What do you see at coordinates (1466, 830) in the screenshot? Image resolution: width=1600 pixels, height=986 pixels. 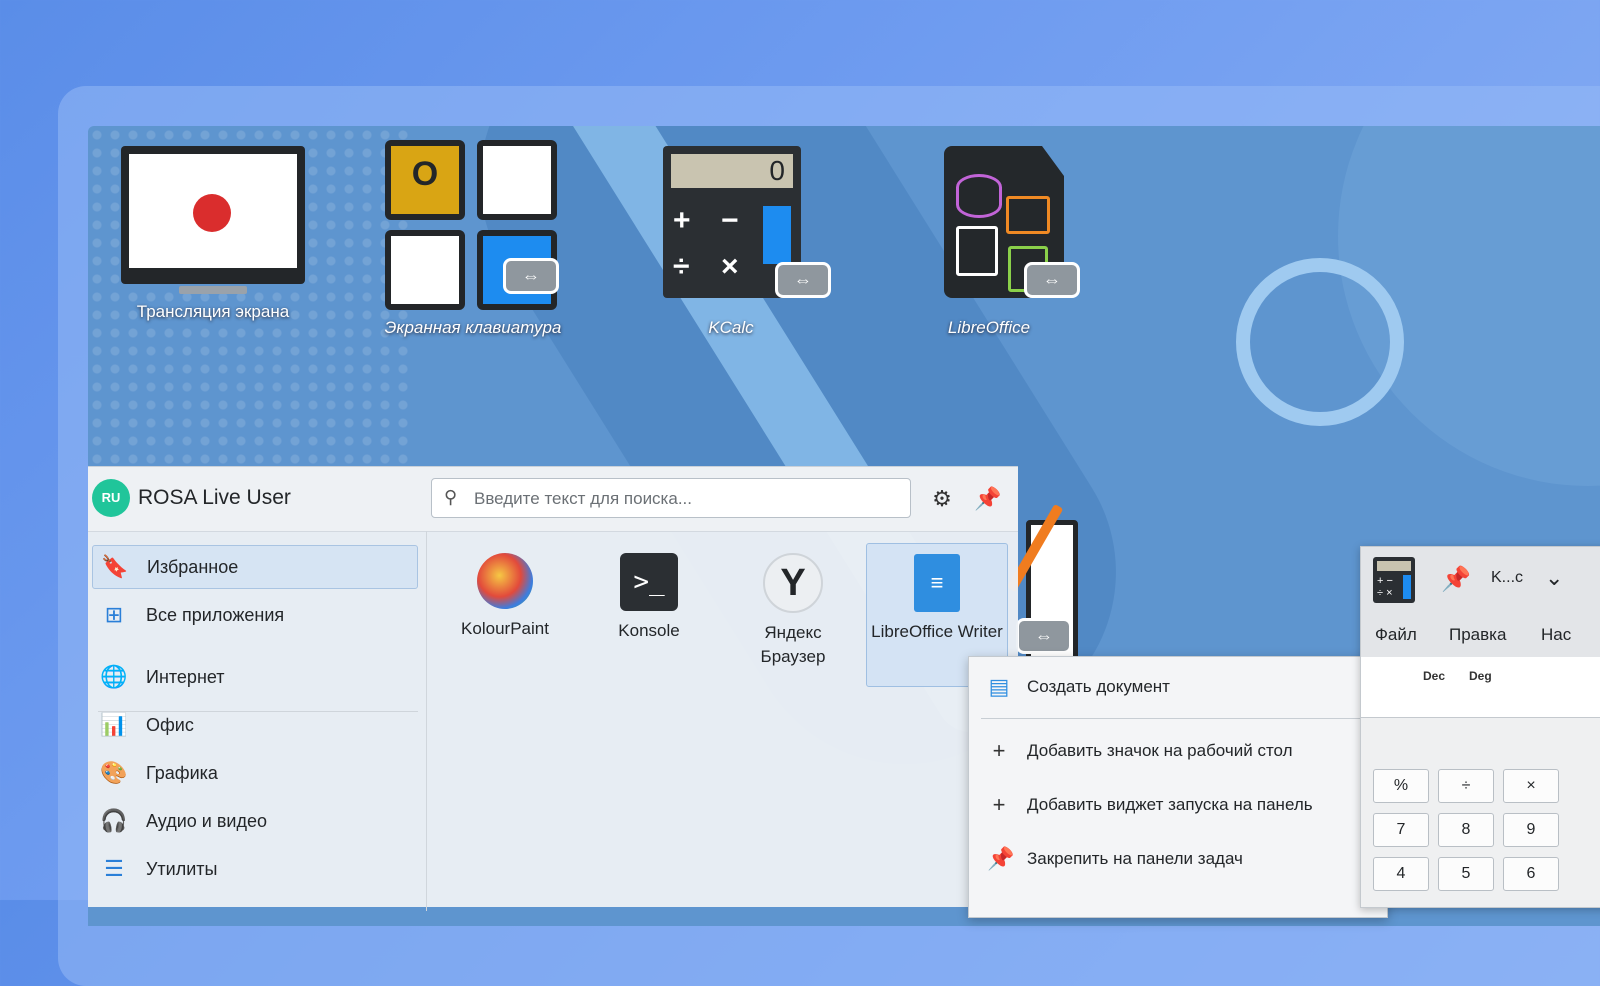 I see `key-8: 8` at bounding box center [1466, 830].